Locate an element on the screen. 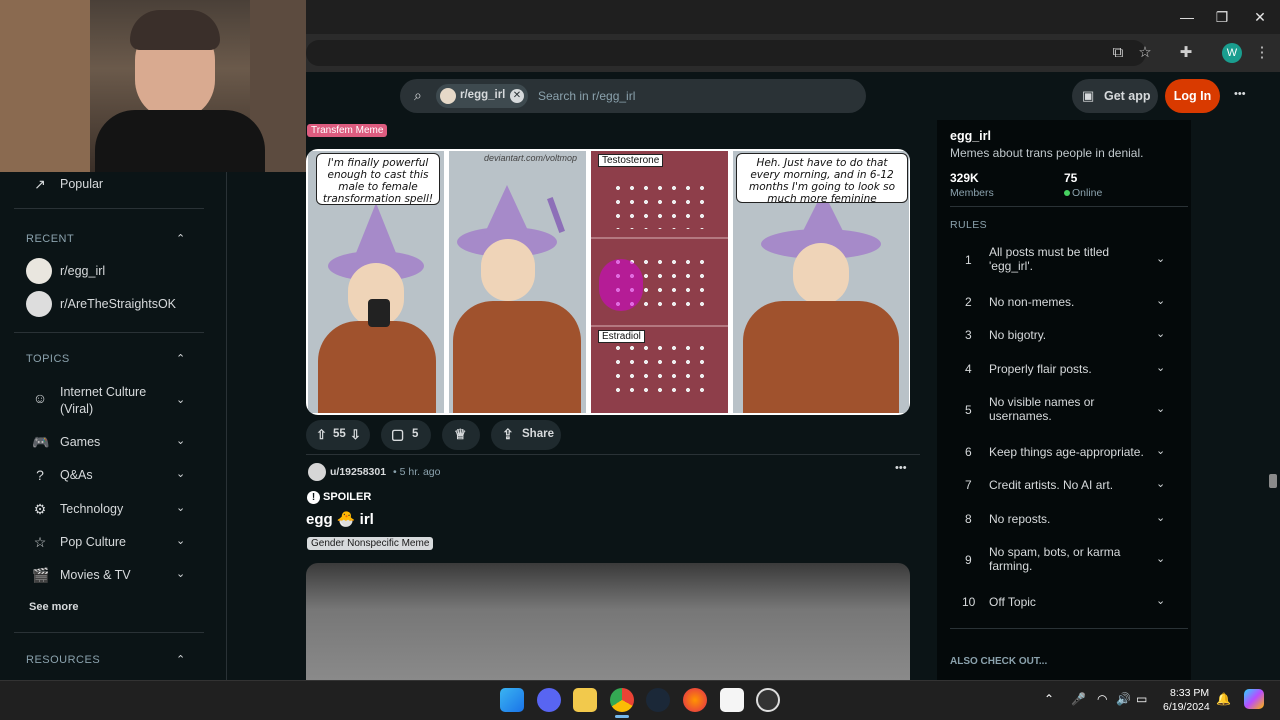  rule-item: Off Topic is located at coordinates (1064, 602).